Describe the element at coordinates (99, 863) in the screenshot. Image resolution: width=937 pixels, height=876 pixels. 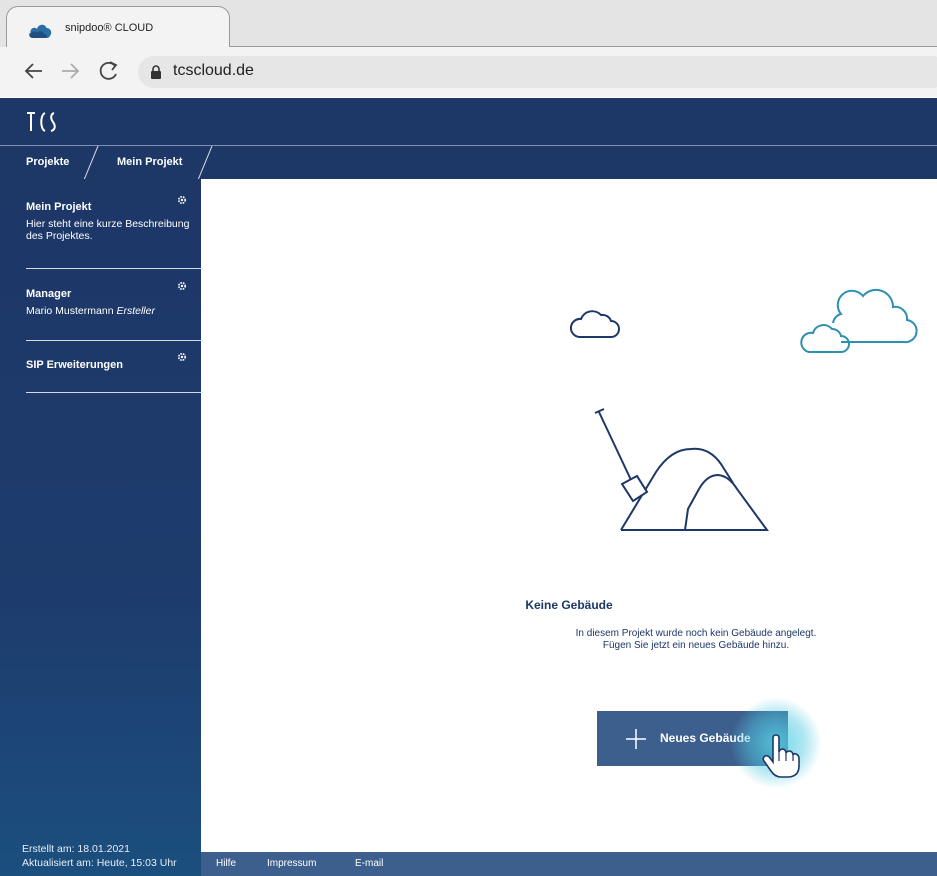
I see `updated-date: Aktualisiert am: Heute, 15:03 Uhr` at that location.